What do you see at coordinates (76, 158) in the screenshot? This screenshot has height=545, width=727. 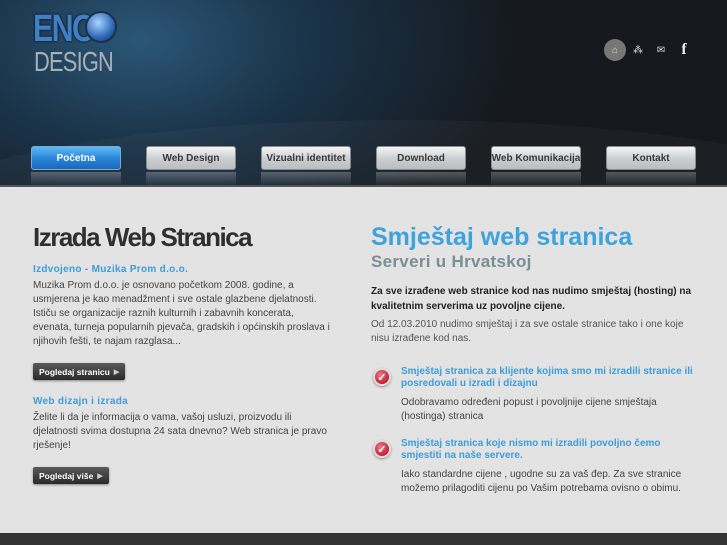 I see `nav-pocetna: Početna` at bounding box center [76, 158].